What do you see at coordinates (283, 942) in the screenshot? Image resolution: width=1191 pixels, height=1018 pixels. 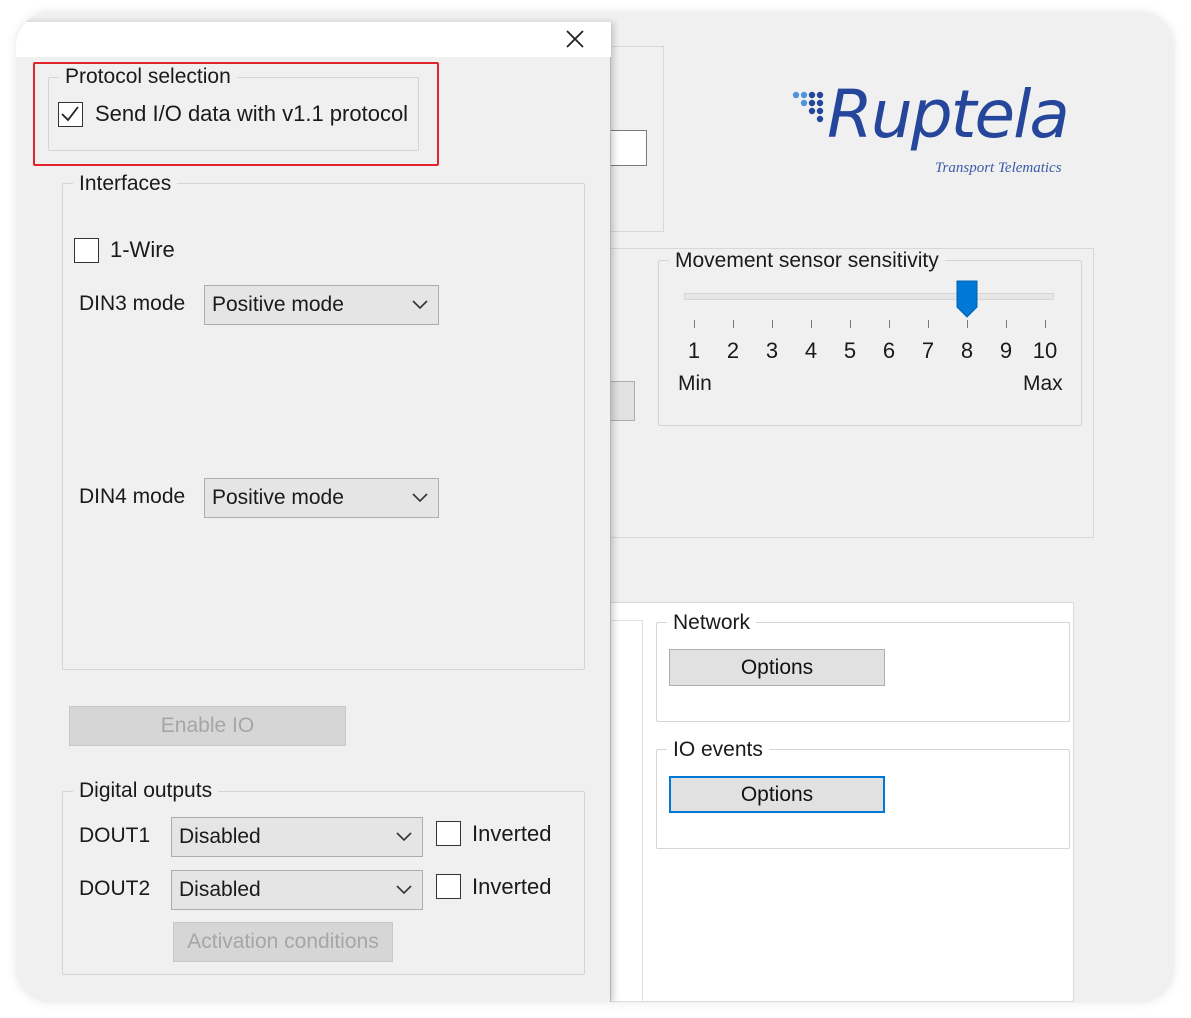 I see `activation-conditions-button: Activation conditions` at bounding box center [283, 942].